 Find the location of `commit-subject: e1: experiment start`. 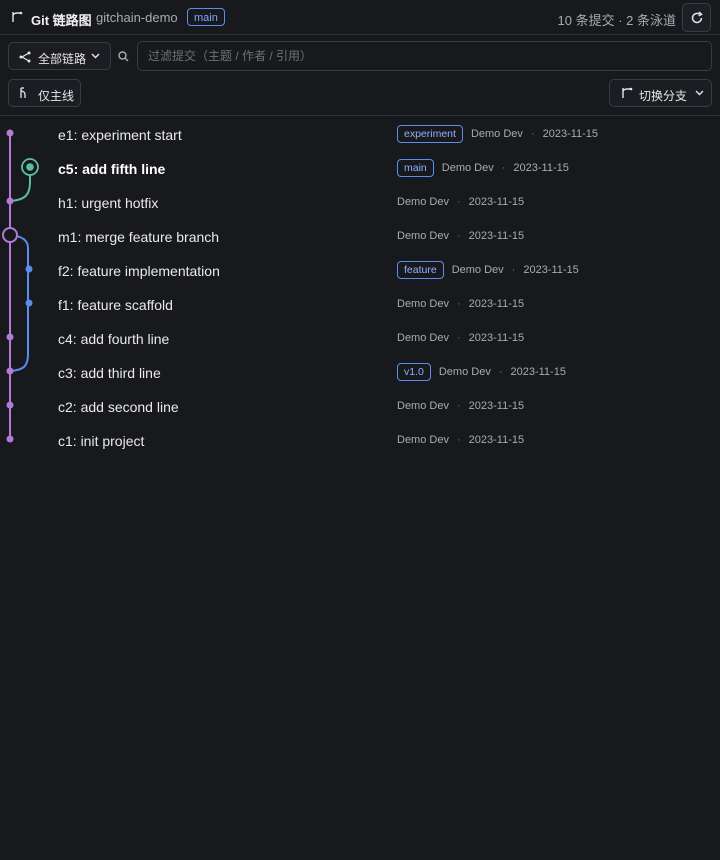

commit-subject: e1: experiment start is located at coordinates (120, 135).